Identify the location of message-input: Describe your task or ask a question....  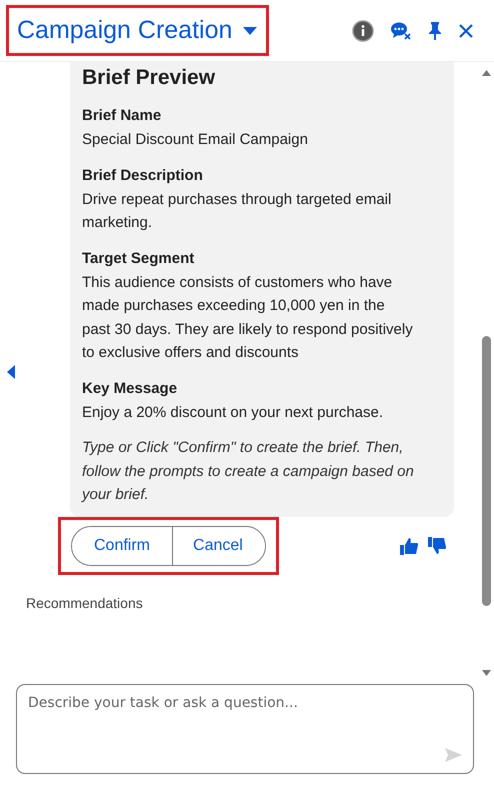
(245, 729).